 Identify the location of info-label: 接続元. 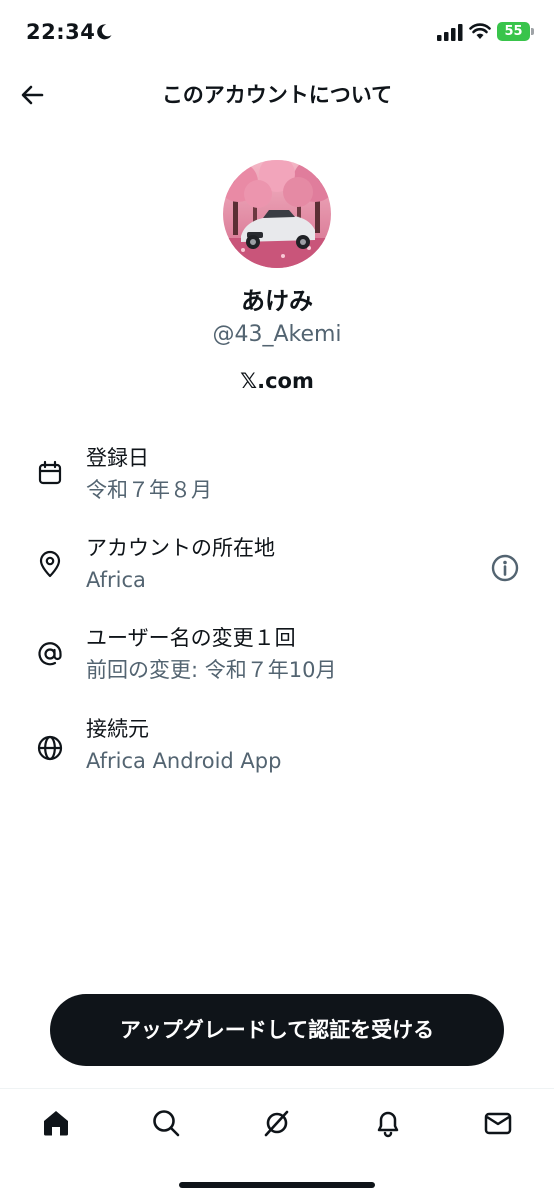
(117, 729).